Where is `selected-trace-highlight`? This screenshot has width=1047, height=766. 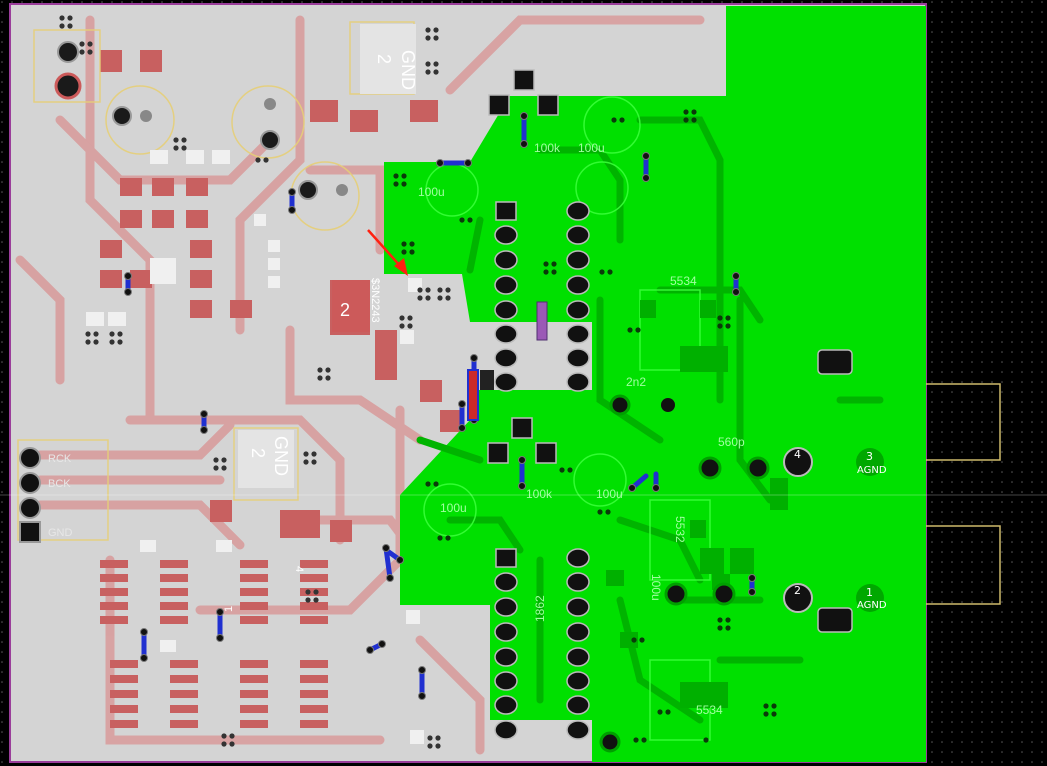
selected-trace-highlight is located at coordinates (542, 321).